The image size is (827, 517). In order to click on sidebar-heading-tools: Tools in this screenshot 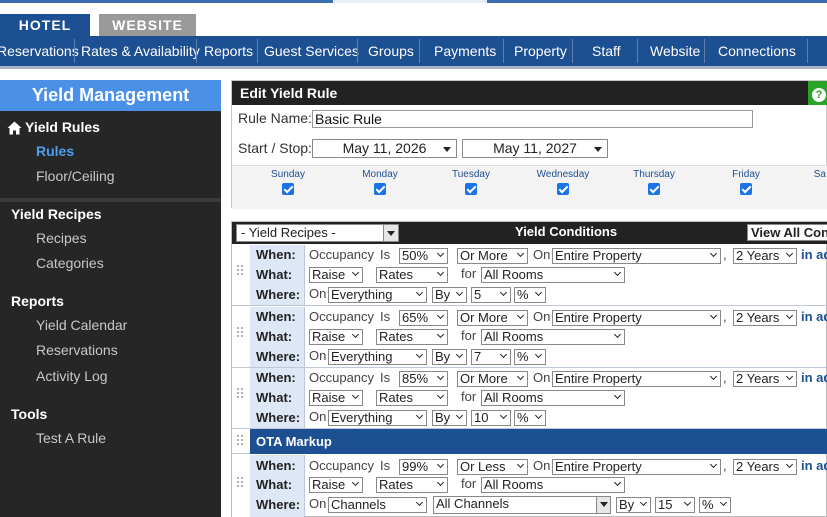, I will do `click(29, 414)`.